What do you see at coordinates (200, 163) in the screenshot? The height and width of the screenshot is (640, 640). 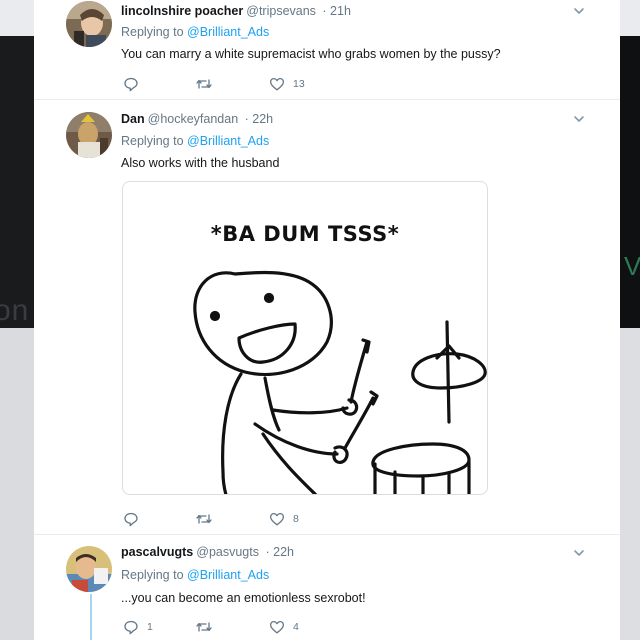 I see `tweet-text: Also works with the husband` at bounding box center [200, 163].